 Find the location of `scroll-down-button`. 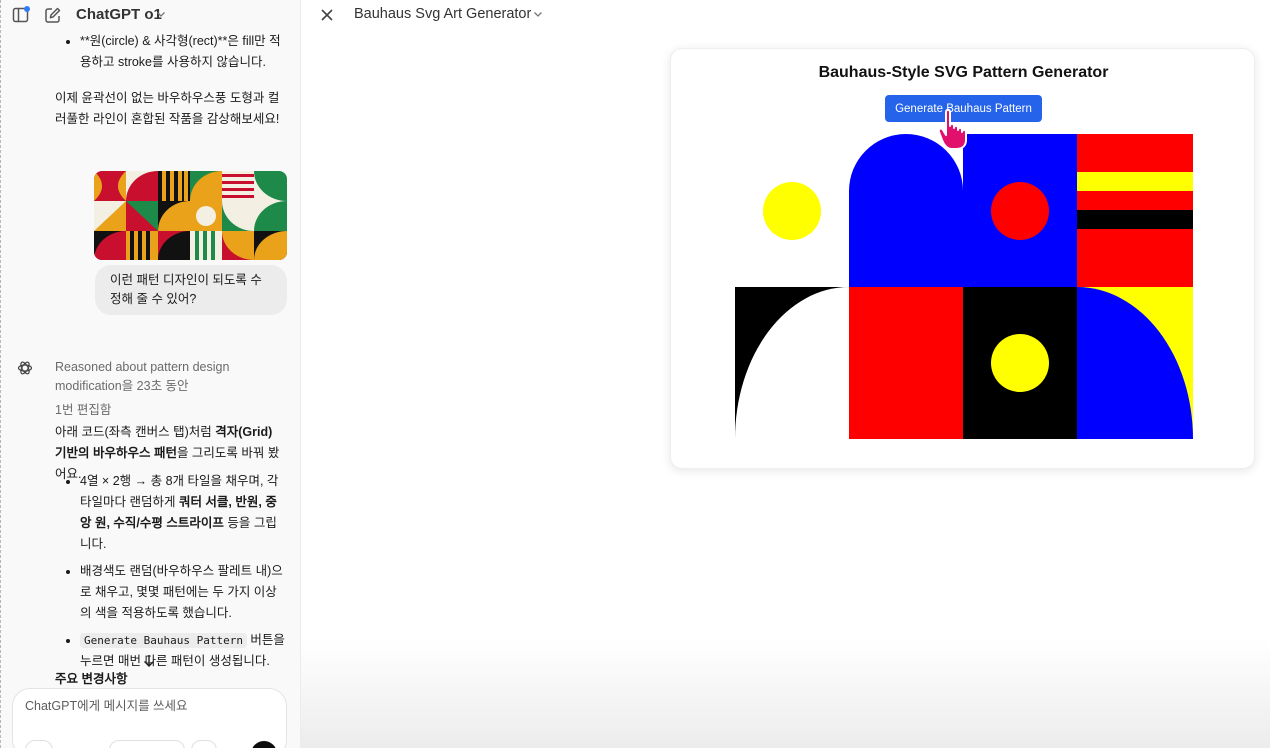

scroll-down-button is located at coordinates (149, 661).